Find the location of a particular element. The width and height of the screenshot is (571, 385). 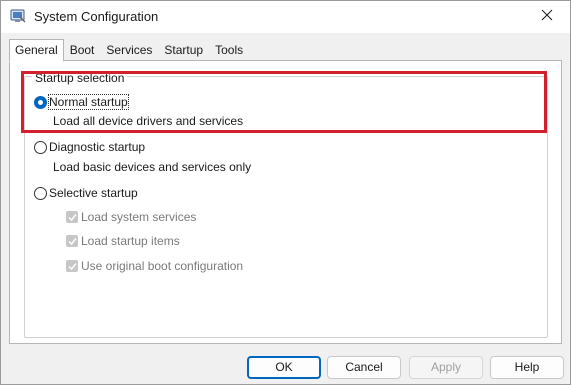

tab-startup: Startup is located at coordinates (183, 50).